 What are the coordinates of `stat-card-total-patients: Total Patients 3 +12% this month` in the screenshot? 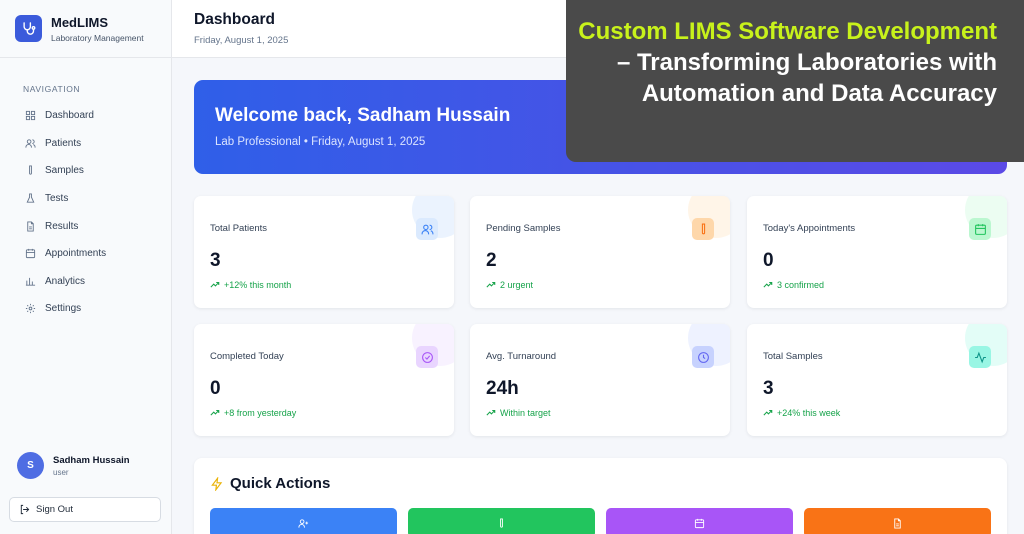 It's located at (324, 252).